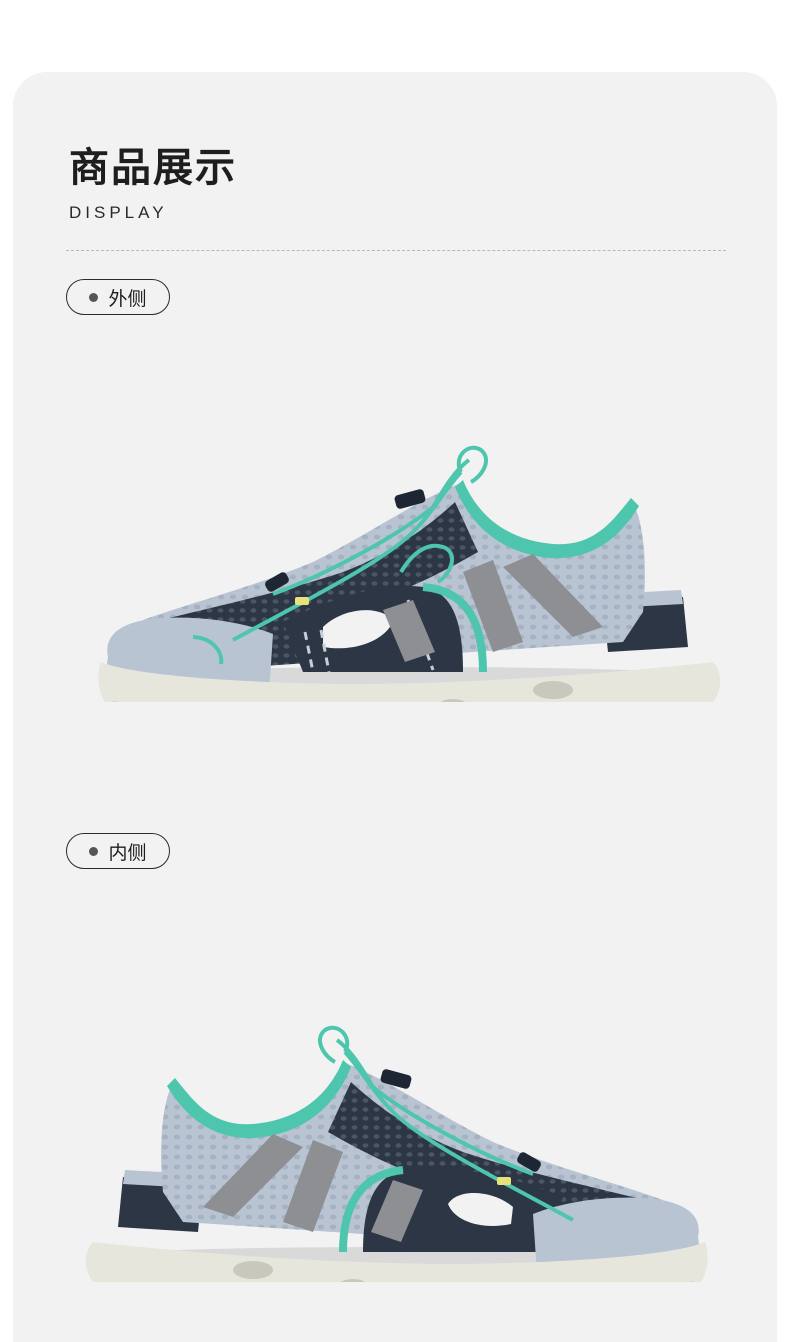 This screenshot has height=1342, width=790. I want to click on view-tag-label: 外侧, so click(127, 298).